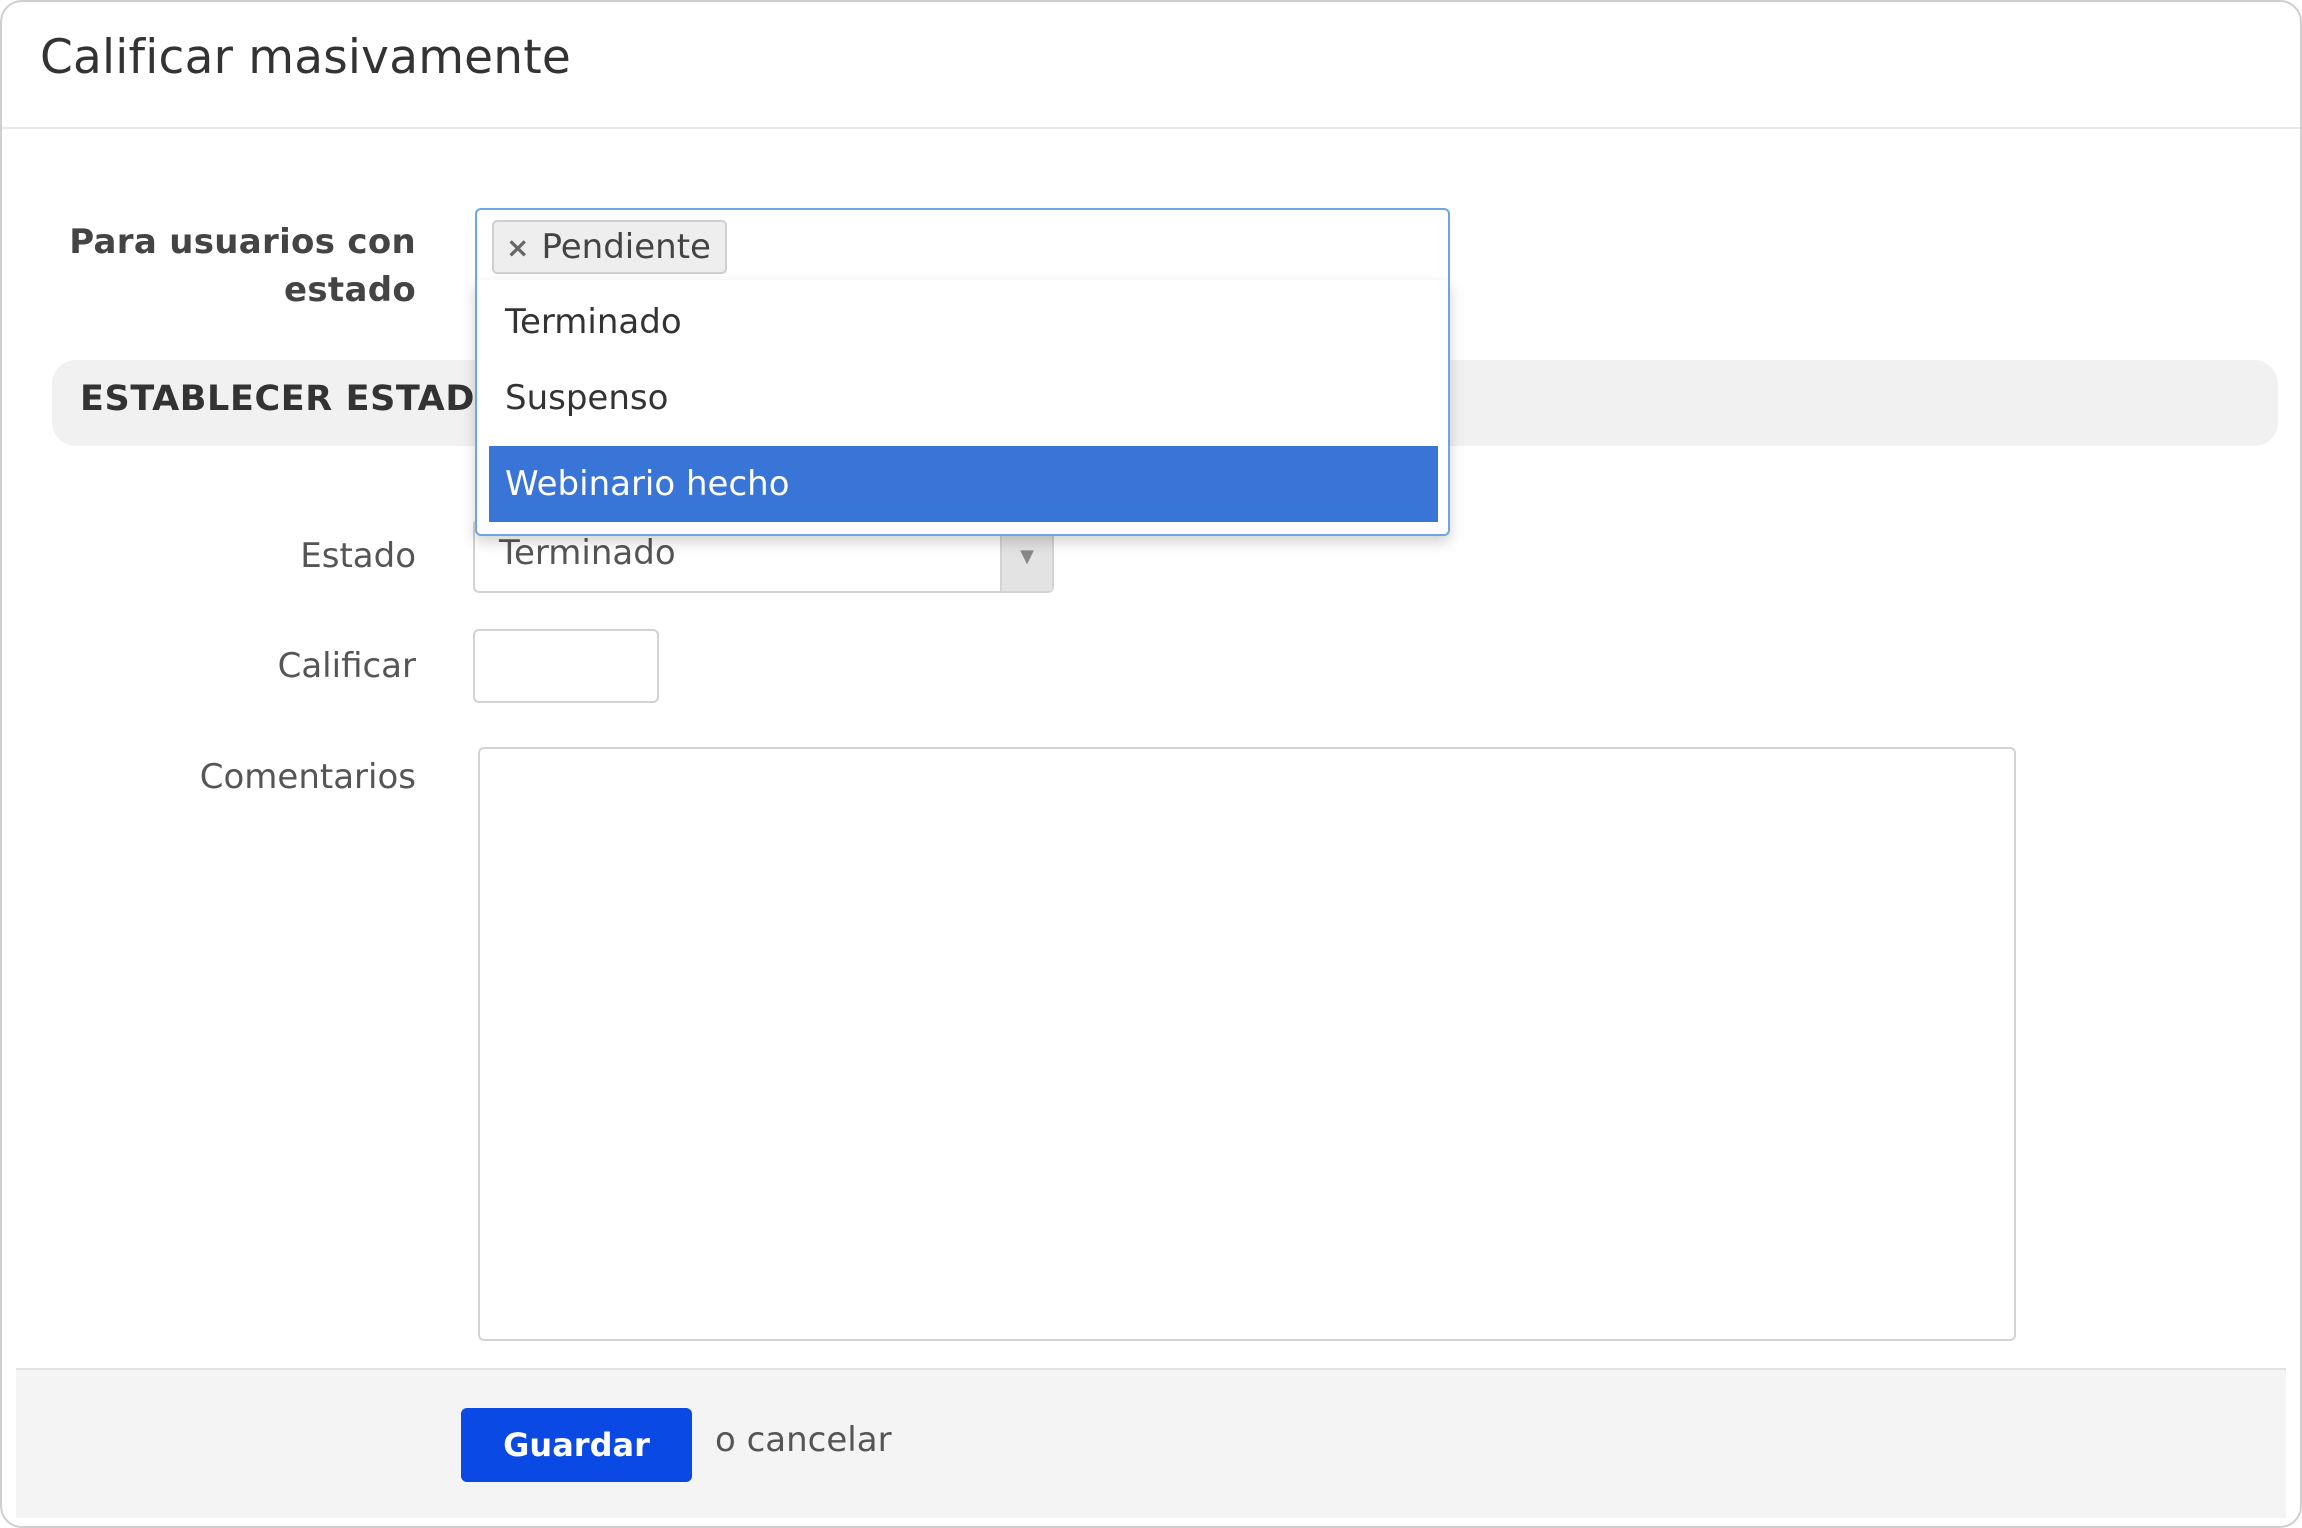  I want to click on save-button: Guardar, so click(576, 1445).